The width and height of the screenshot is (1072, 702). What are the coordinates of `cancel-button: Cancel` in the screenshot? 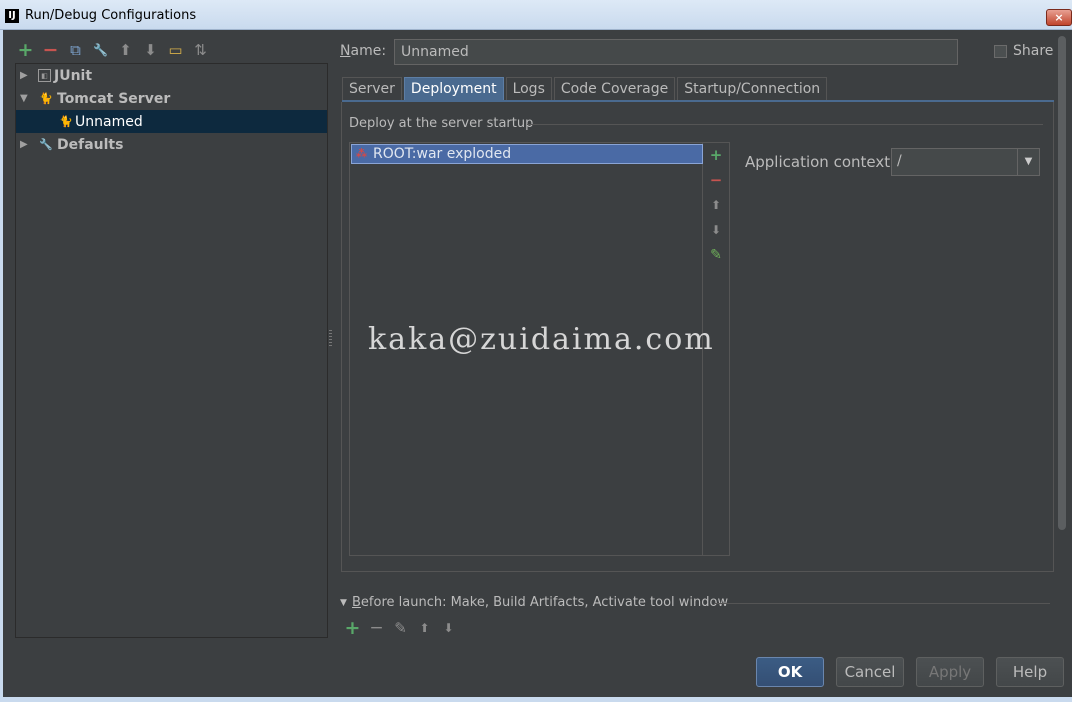 It's located at (870, 672).